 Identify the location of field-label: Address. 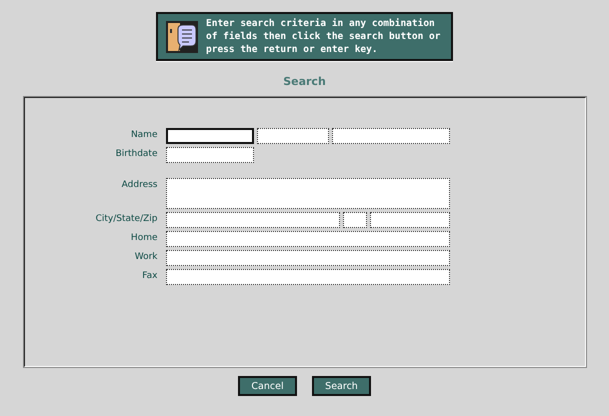
(139, 184).